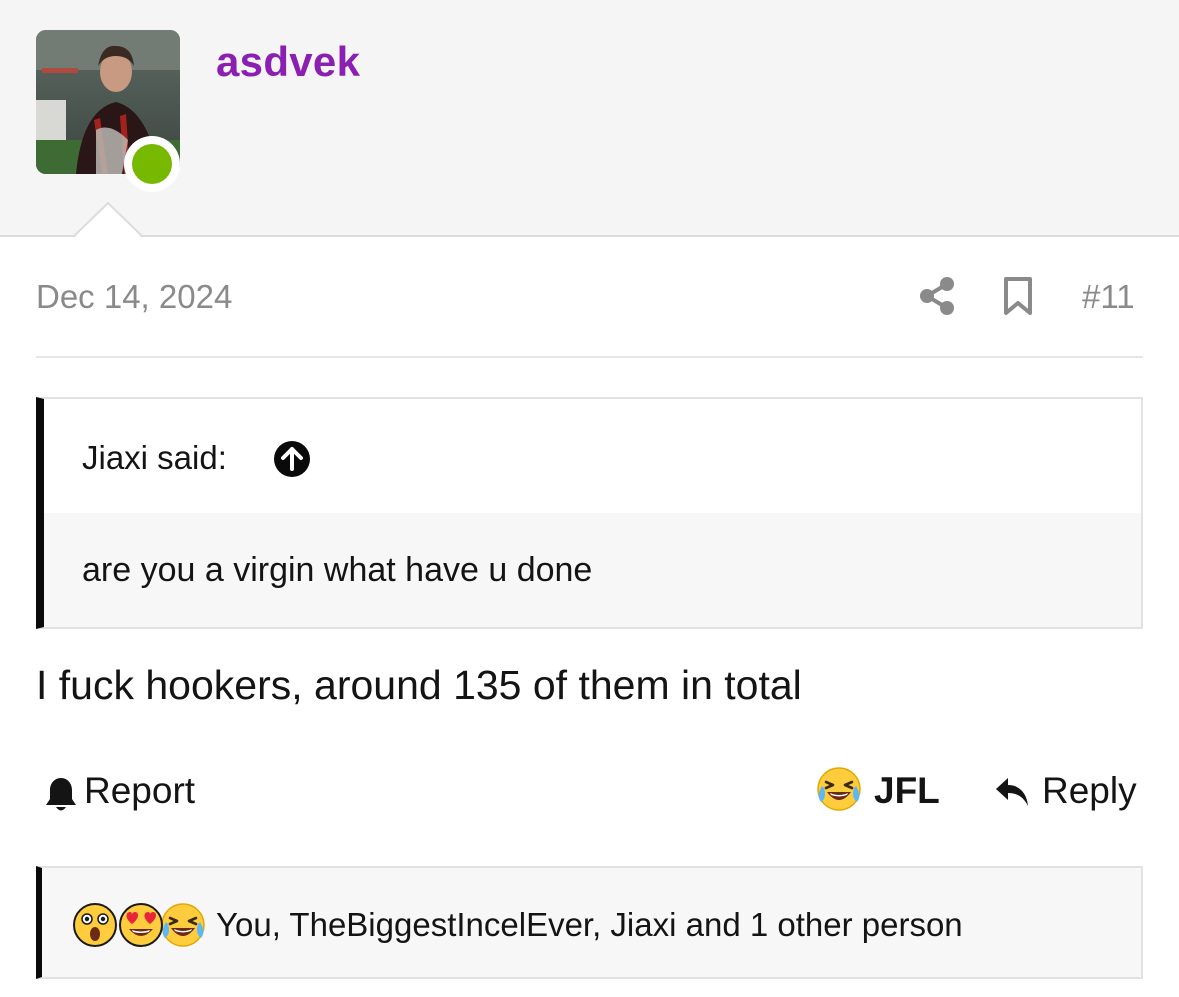 Image resolution: width=1179 pixels, height=997 pixels. I want to click on quote-body: are you a virgin what have u done, so click(592, 570).